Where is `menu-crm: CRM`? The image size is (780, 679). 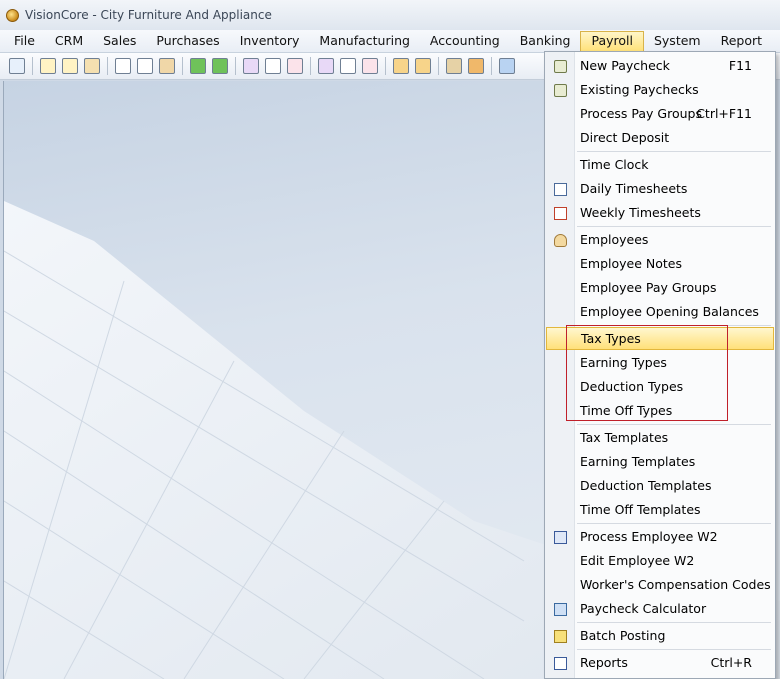
menu-crm: CRM is located at coordinates (69, 41).